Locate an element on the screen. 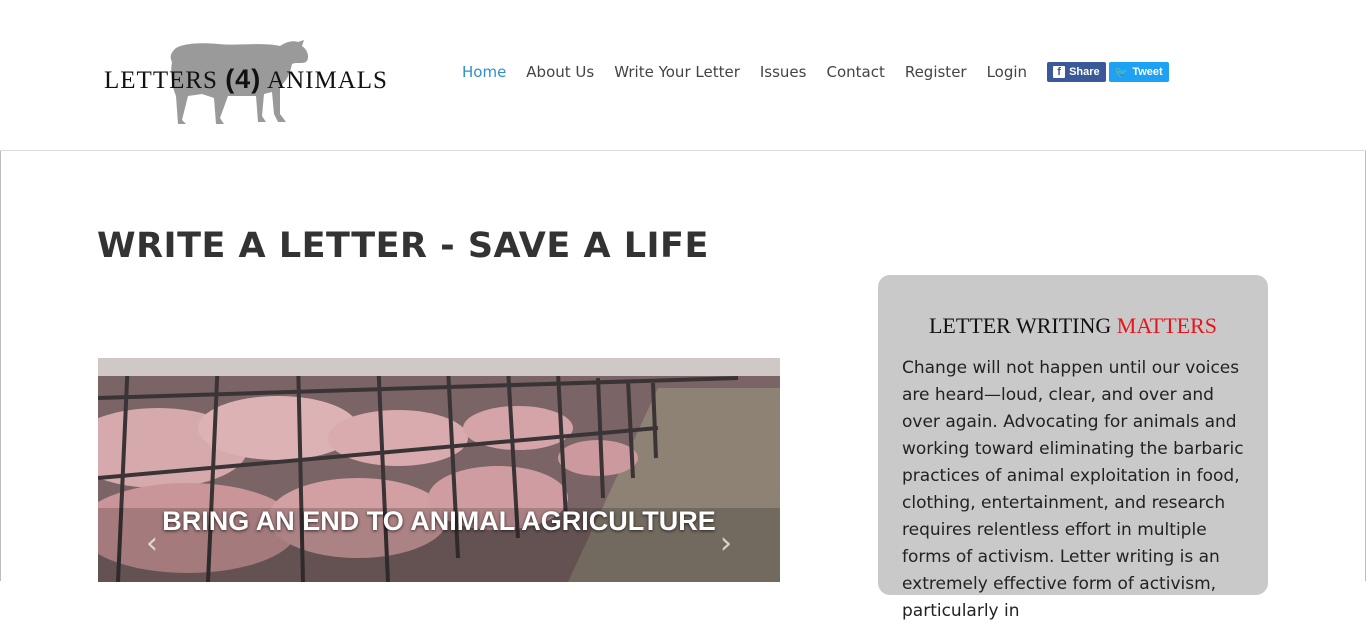  social-buttons: f Share 🐦 Tweet is located at coordinates (1108, 72).